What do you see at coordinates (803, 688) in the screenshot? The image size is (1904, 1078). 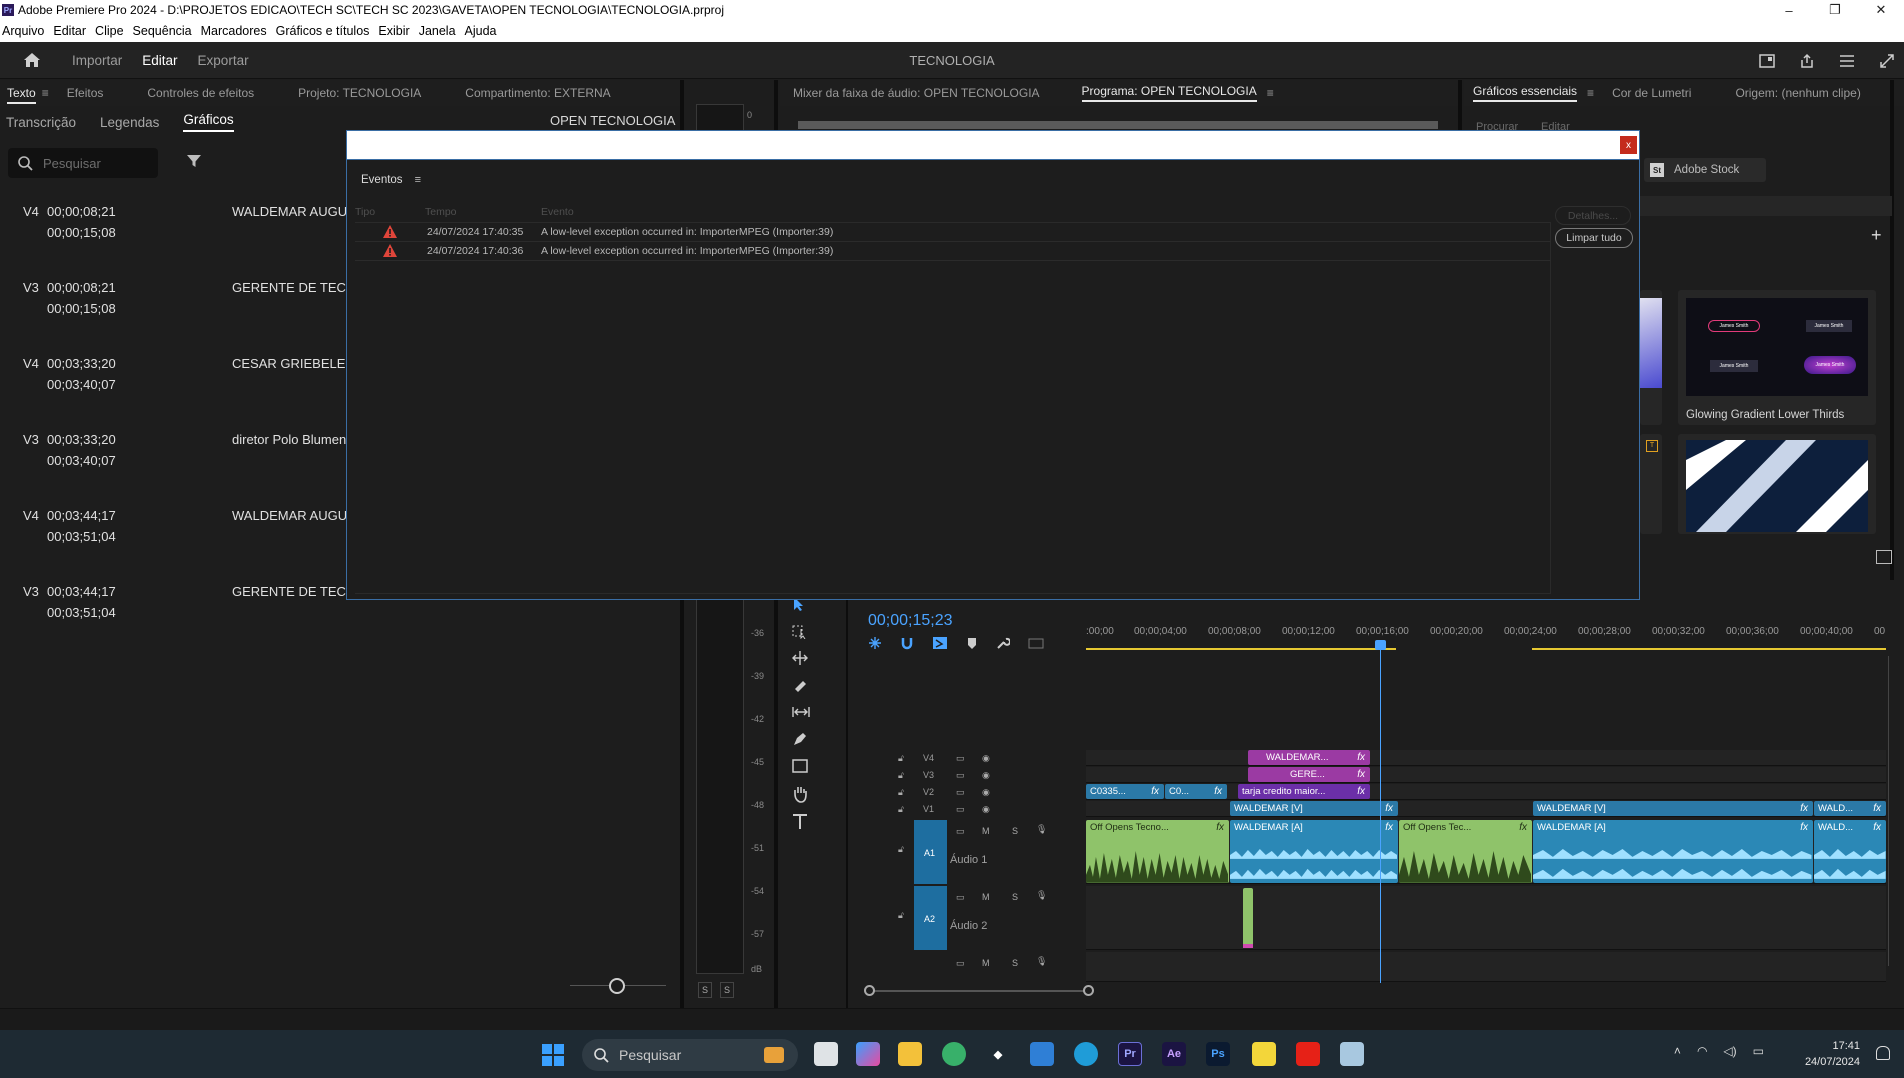 I see `razor-tool-icon` at bounding box center [803, 688].